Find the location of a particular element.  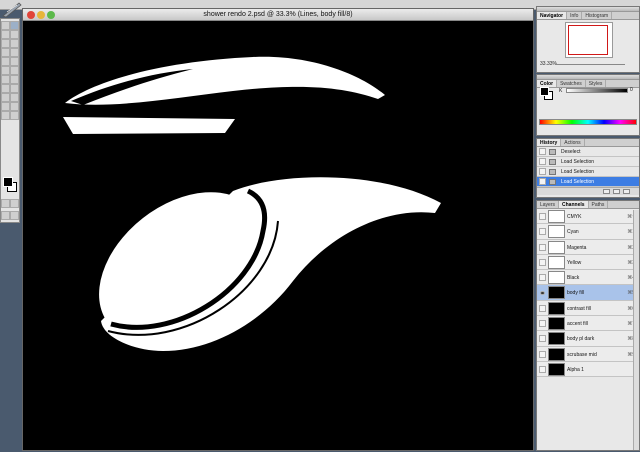

notes-tool-icon is located at coordinates (5, 106).